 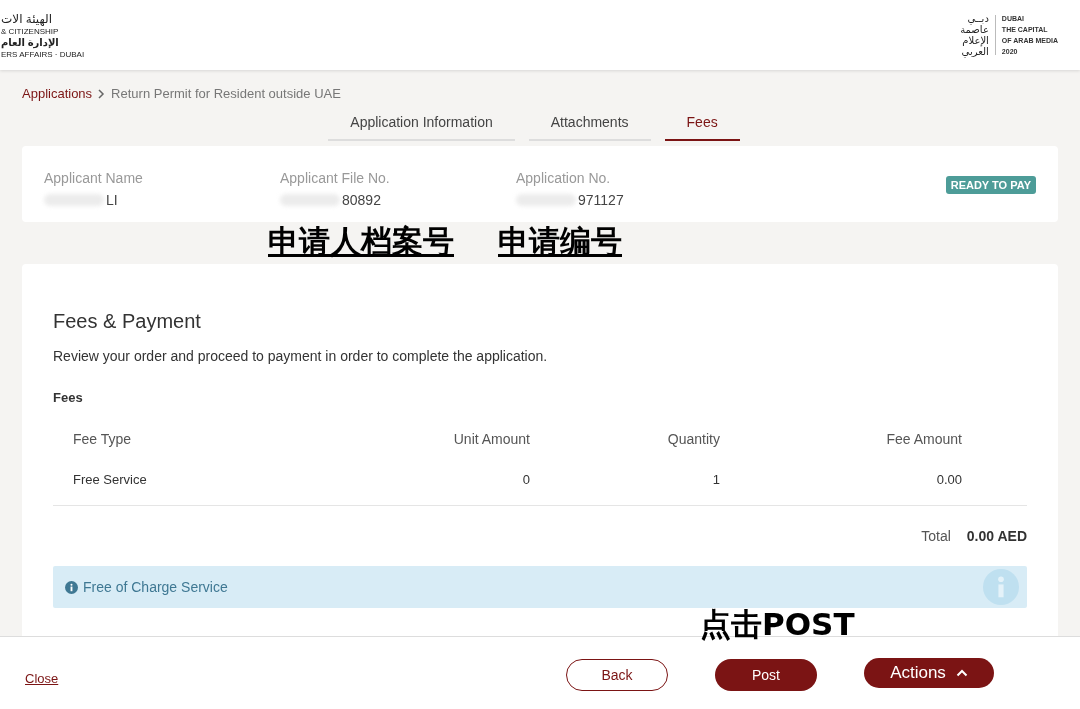 I want to click on annotation-label: 申请编号, so click(x=560, y=241).